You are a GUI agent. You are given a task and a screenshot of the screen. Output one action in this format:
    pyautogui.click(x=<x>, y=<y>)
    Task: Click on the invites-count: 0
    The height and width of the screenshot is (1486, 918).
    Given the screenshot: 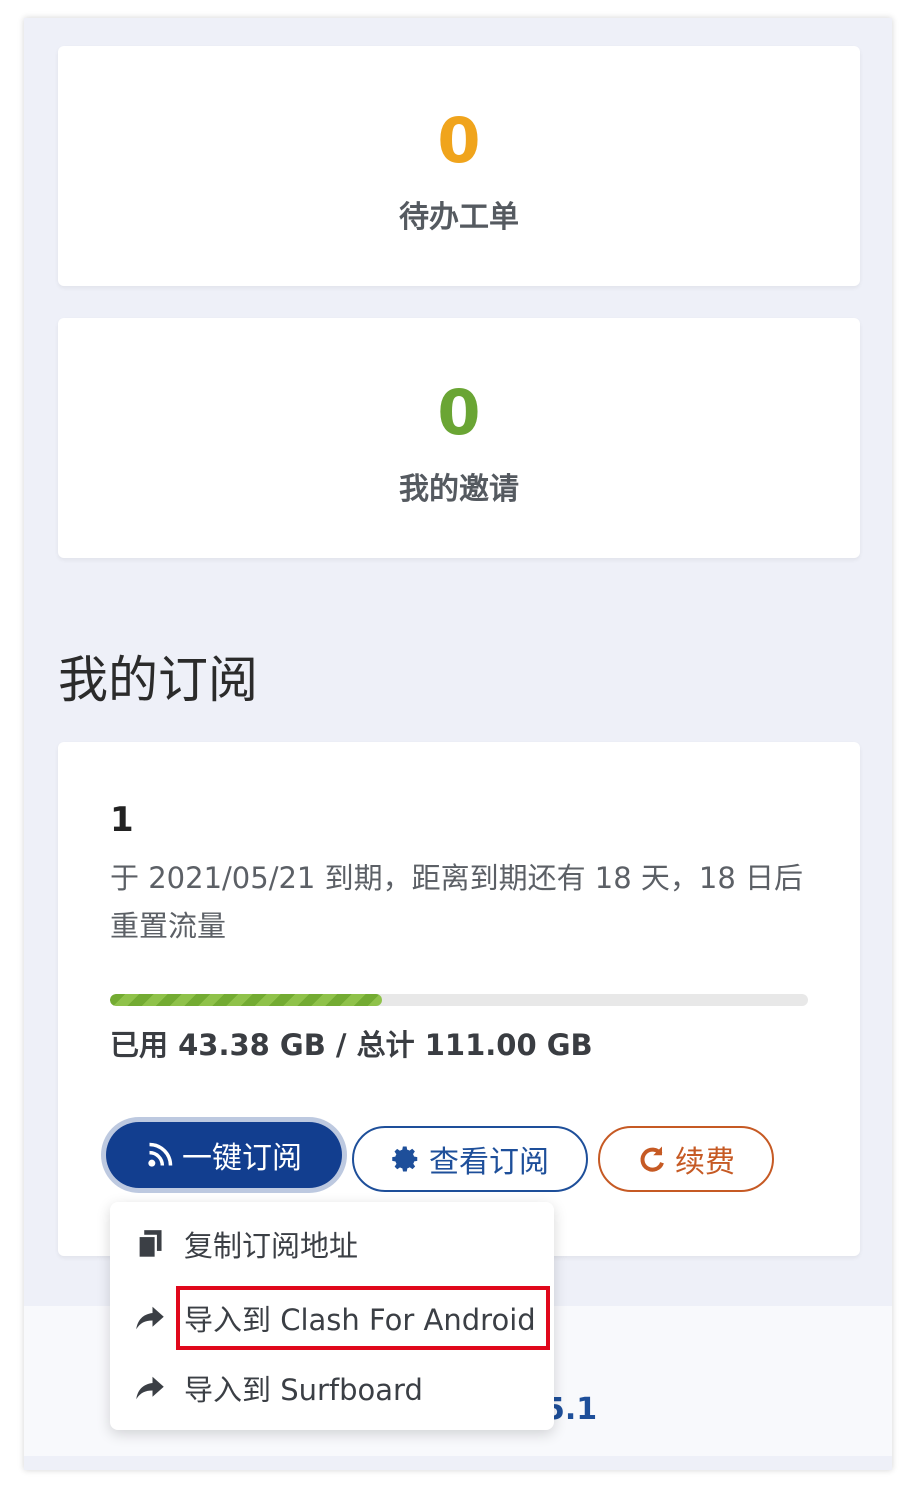 What is the action you would take?
    pyautogui.click(x=459, y=412)
    